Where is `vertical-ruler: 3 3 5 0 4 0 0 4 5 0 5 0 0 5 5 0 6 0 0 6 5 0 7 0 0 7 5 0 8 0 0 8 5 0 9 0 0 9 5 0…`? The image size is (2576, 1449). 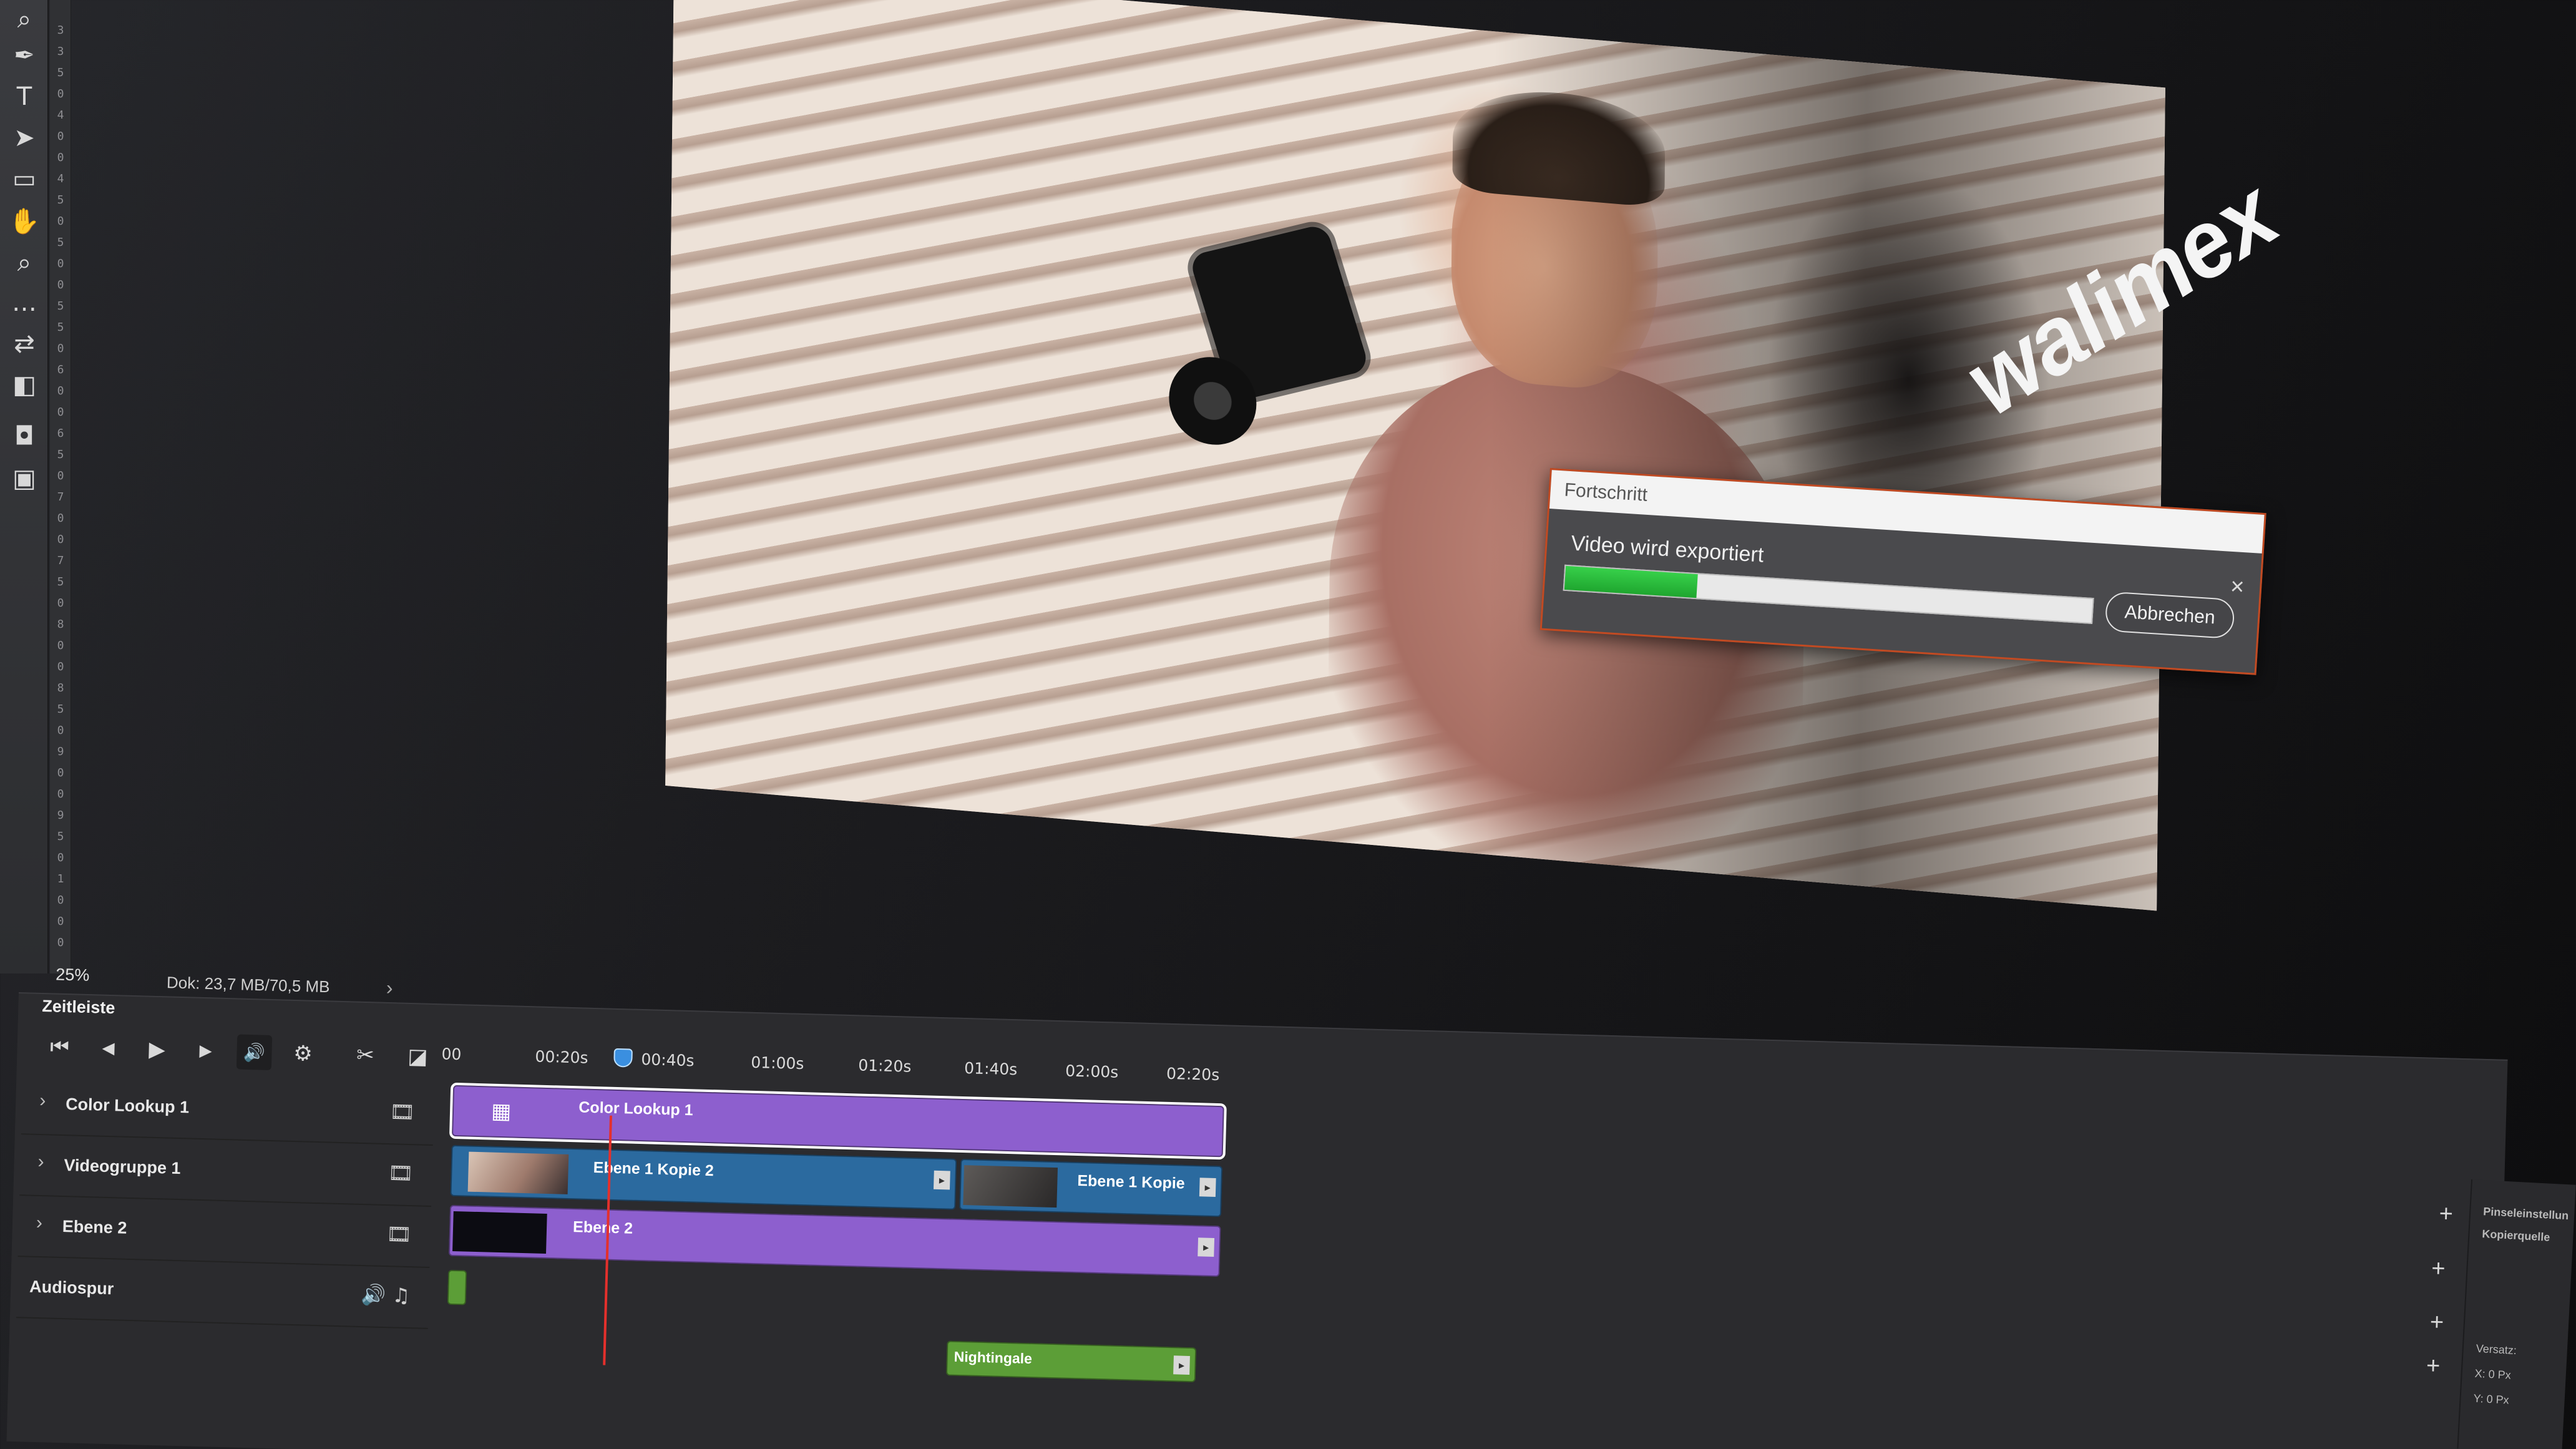 vertical-ruler: 3 3 5 0 4 0 0 4 5 0 5 0 0 5 5 0 6 0 0 6 5 0 7 0 0 7 5 0 8 0 0 8 5 0 9 0 0 9 5 0… is located at coordinates (60, 486).